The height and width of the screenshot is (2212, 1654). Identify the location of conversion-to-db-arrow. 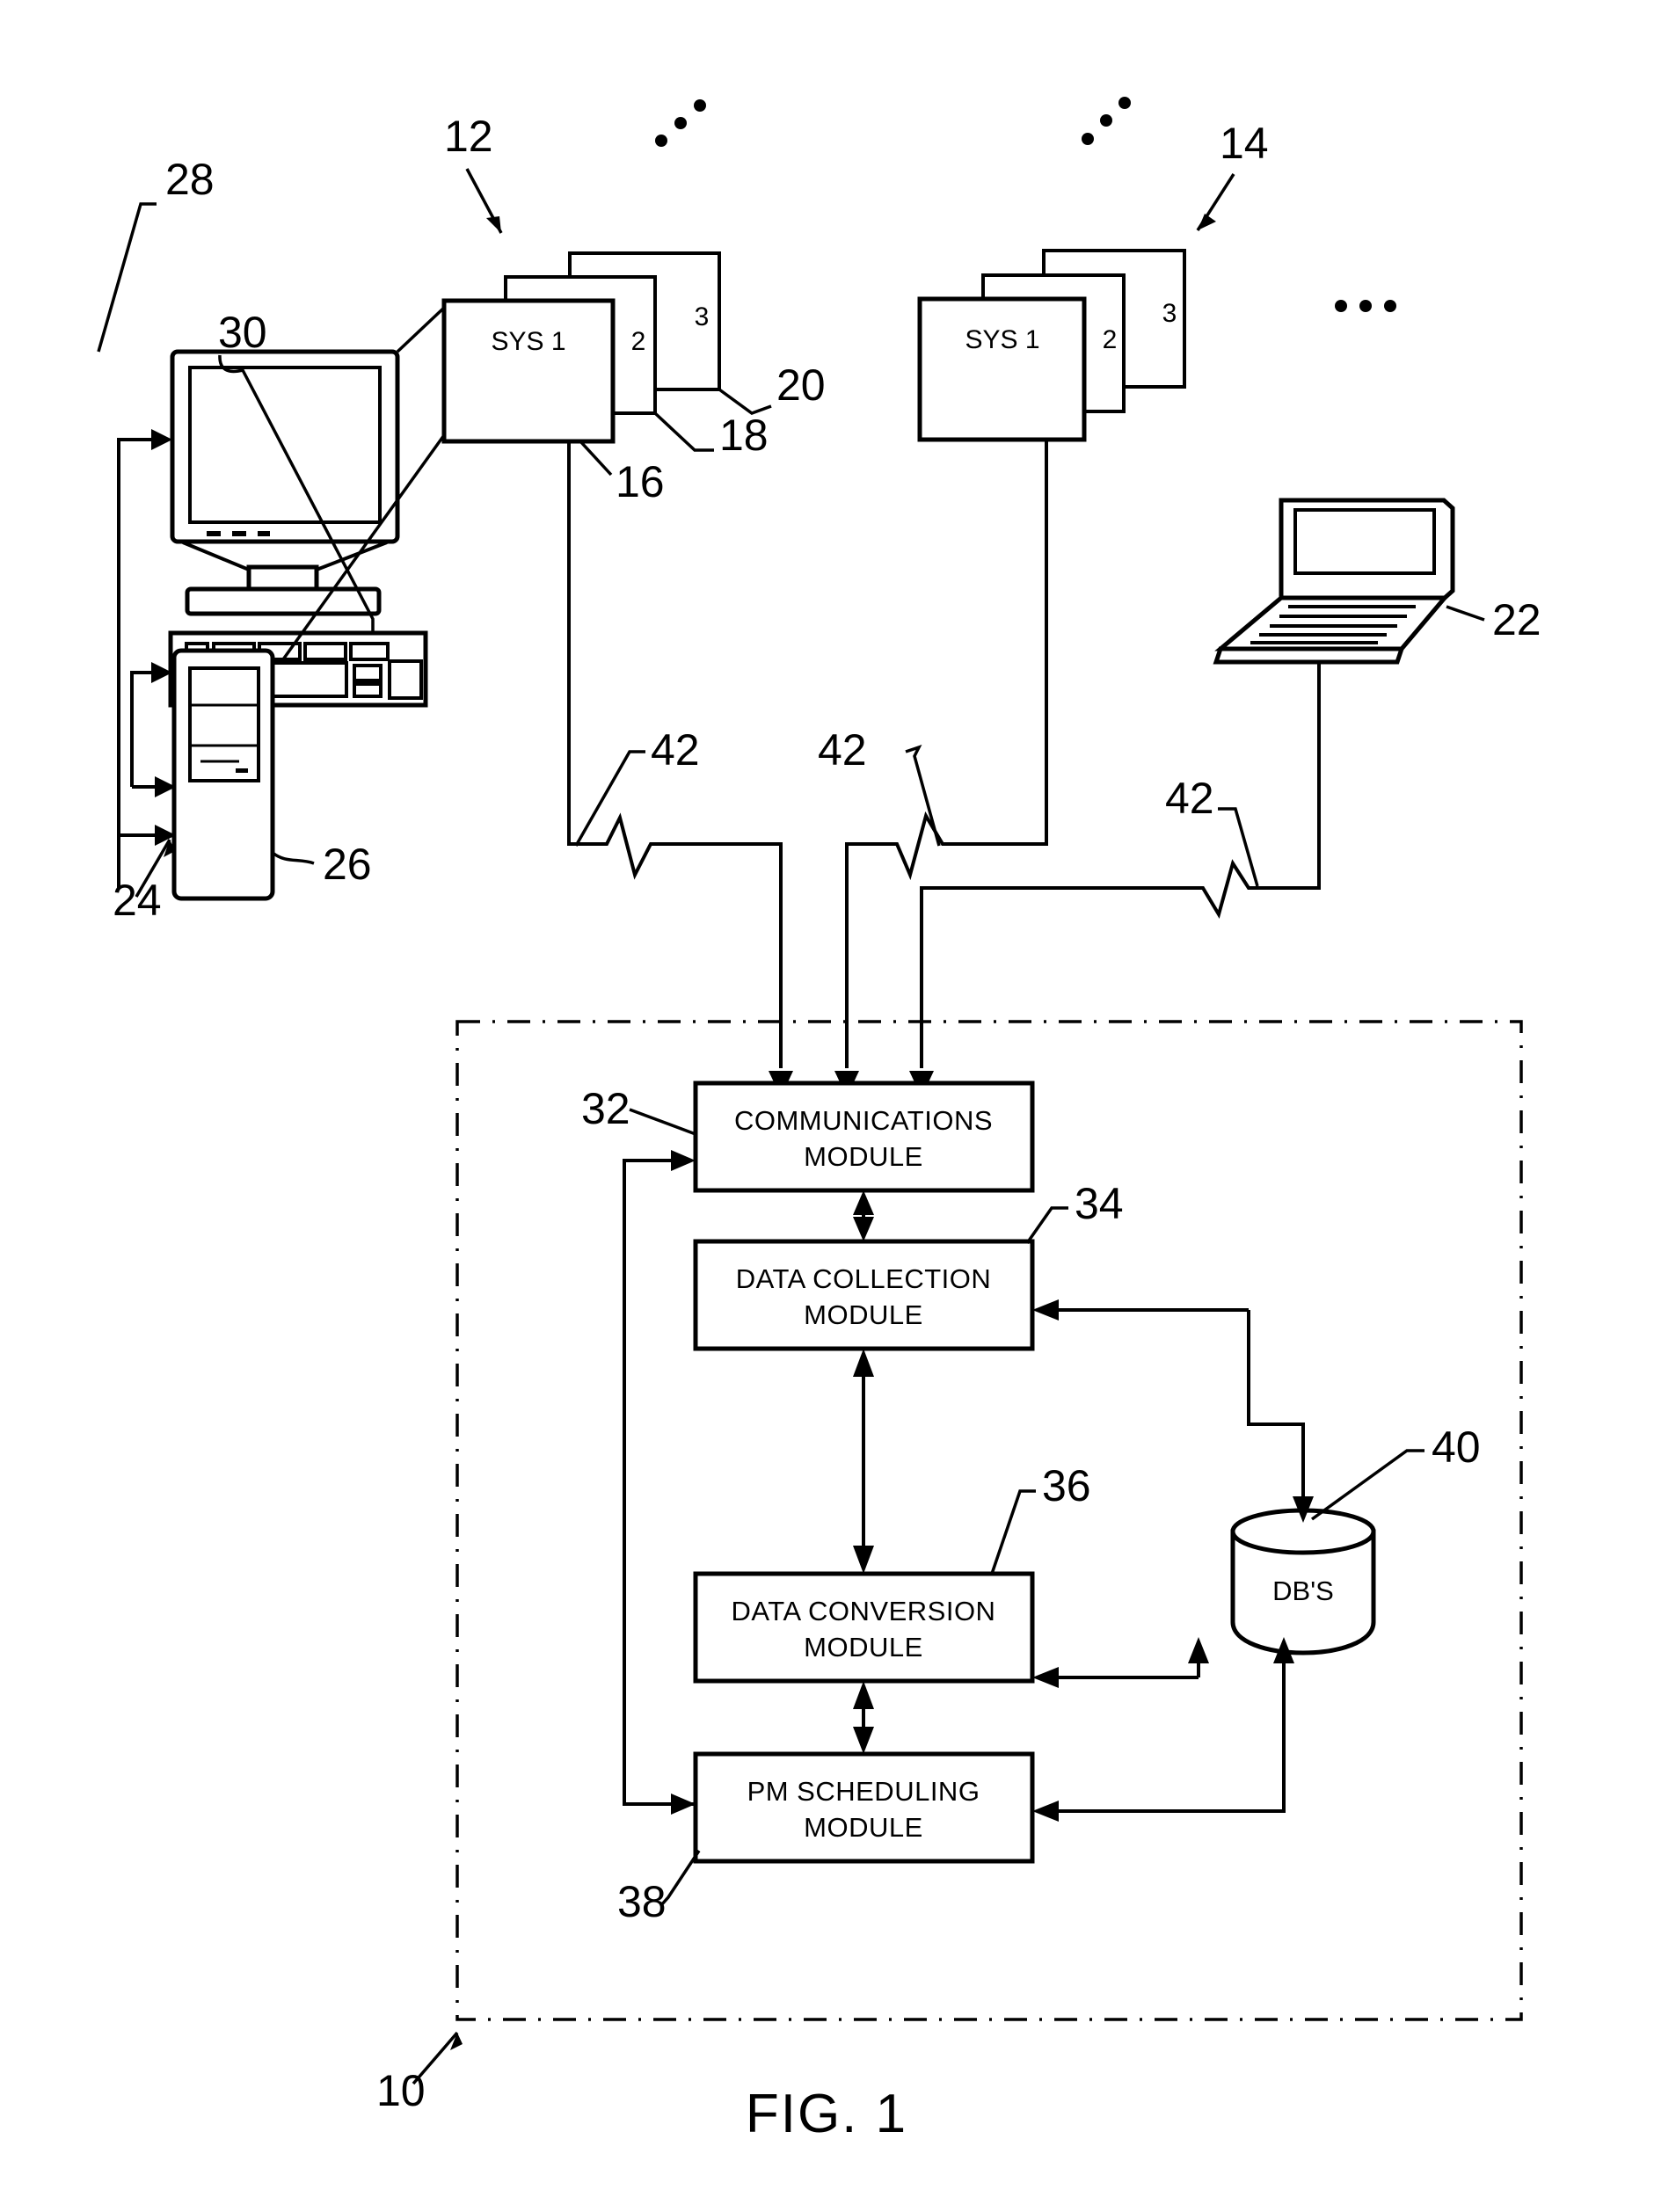
(1198, 1650).